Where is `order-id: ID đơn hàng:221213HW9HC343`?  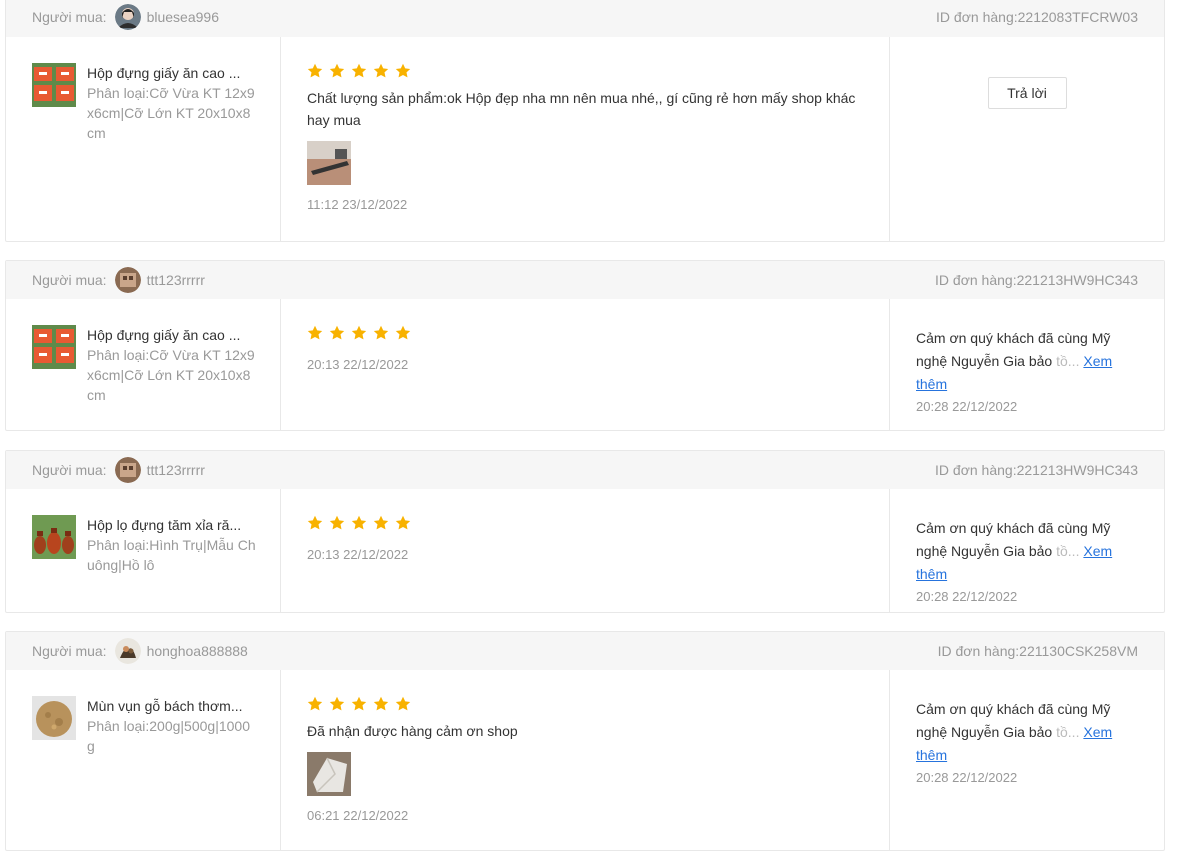 order-id: ID đơn hàng:221213HW9HC343 is located at coordinates (1036, 470).